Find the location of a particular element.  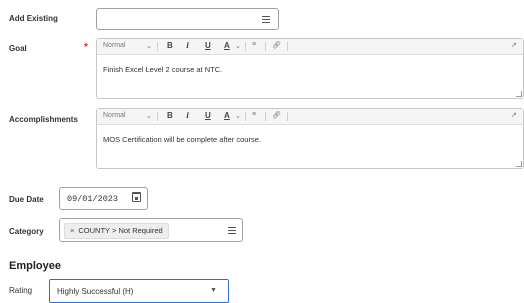

required-indicator: * is located at coordinates (86, 47).